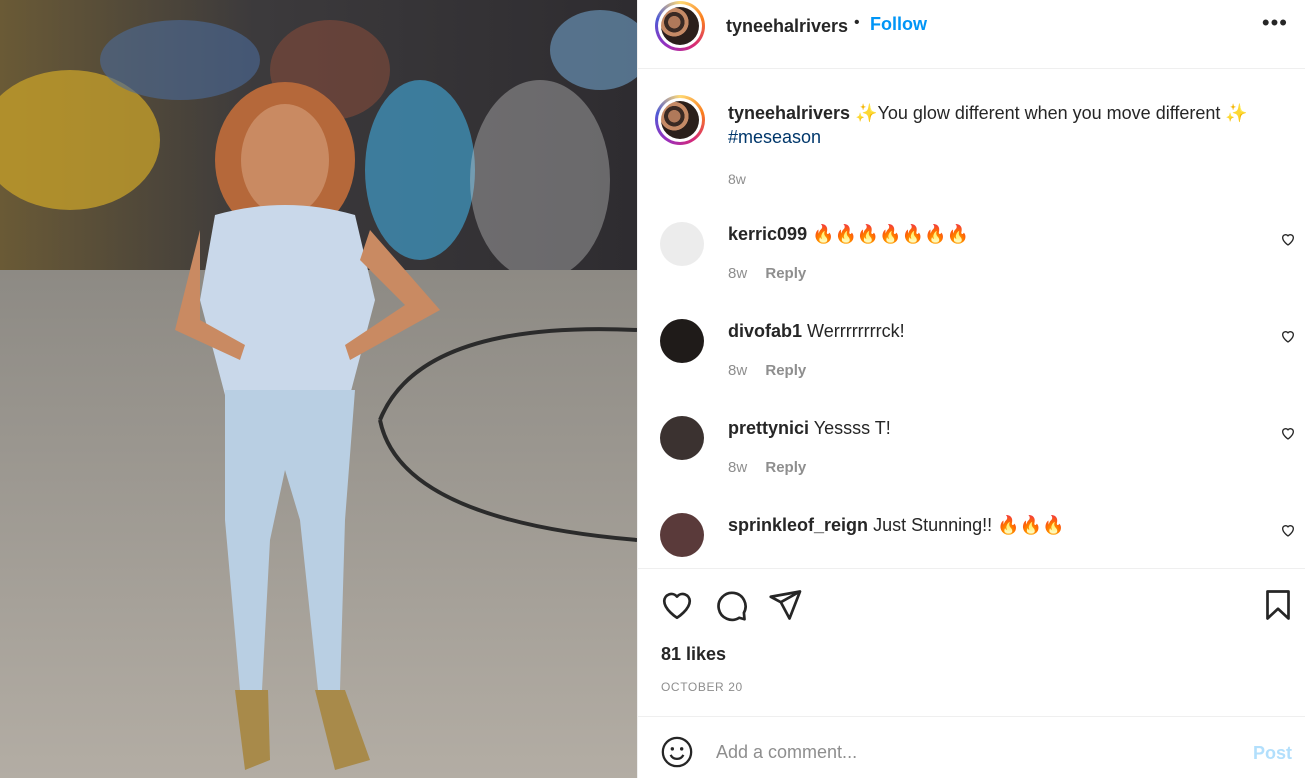 The width and height of the screenshot is (1305, 779). What do you see at coordinates (852, 428) in the screenshot?
I see `comment-body: Yessss T!` at bounding box center [852, 428].